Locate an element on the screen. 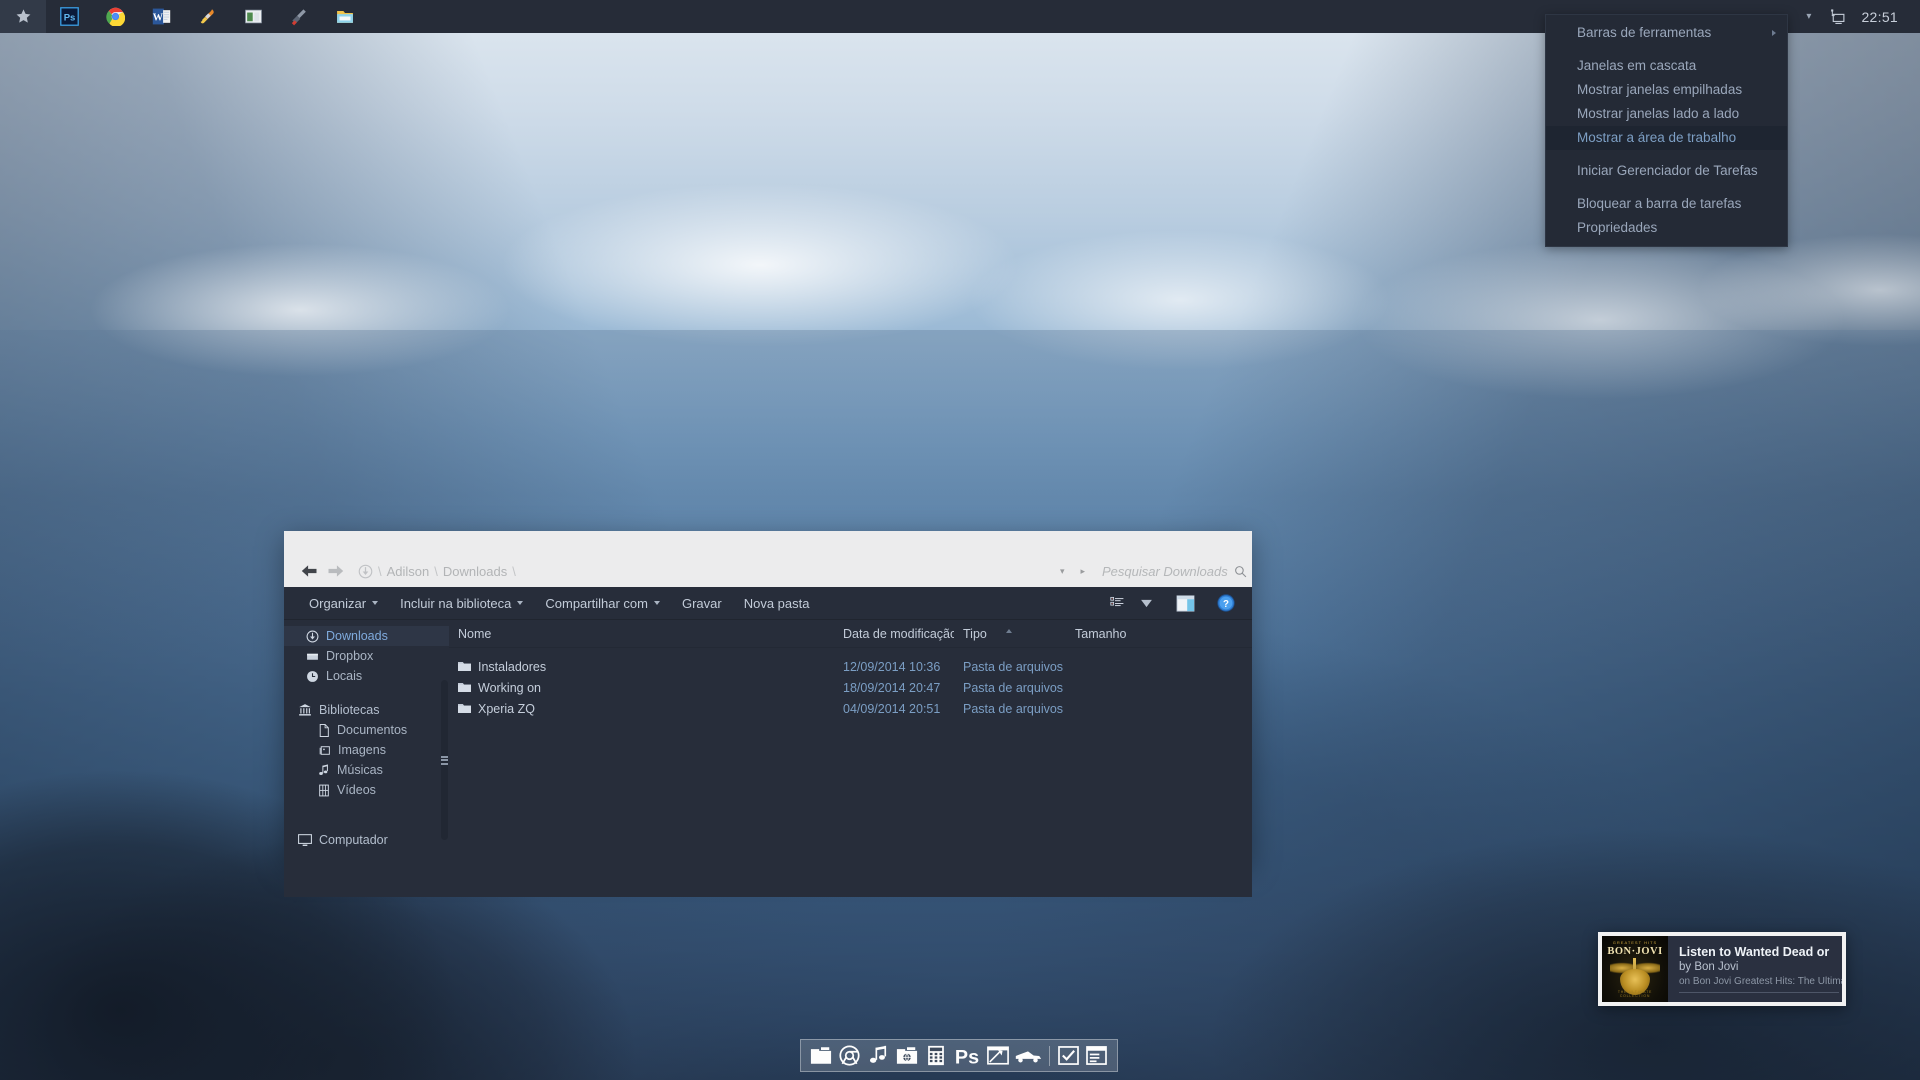 This screenshot has height=1080, width=1920. dock-music-note-icon is located at coordinates (878, 1055).